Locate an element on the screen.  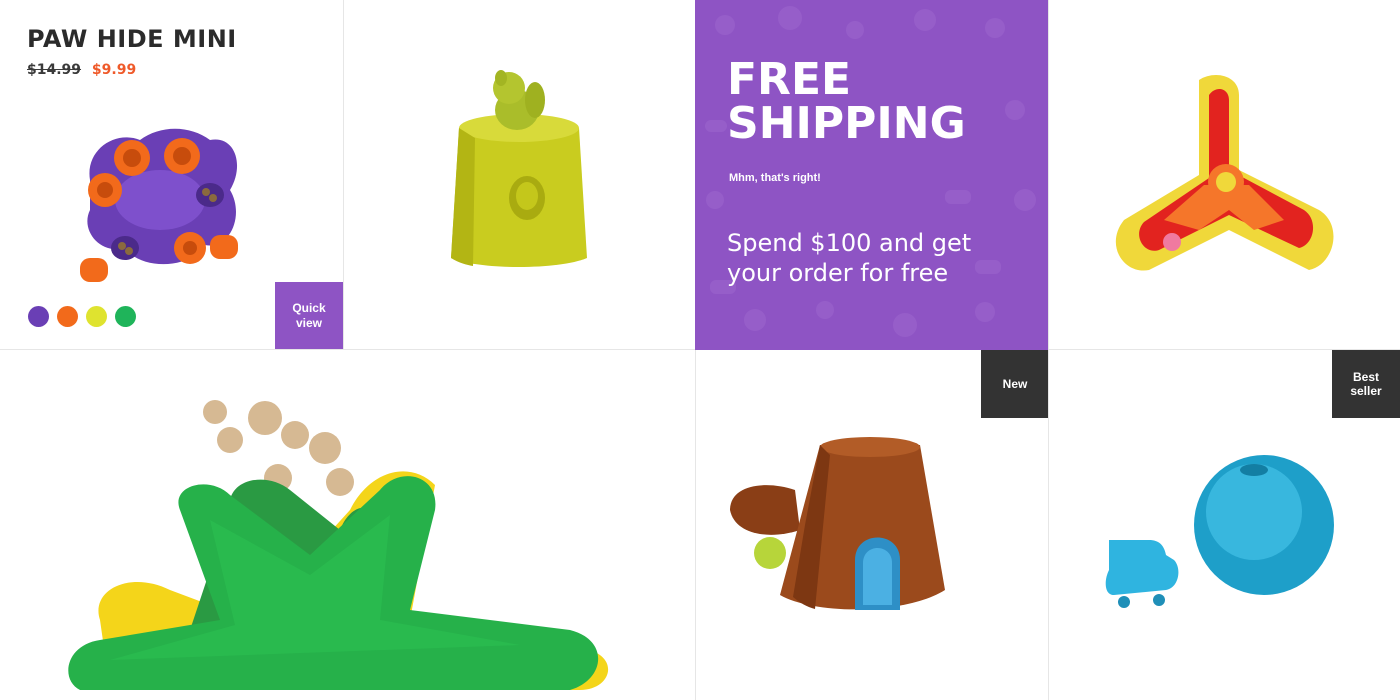
product-card-blue-ball: Best seller is located at coordinates (1224, 525).